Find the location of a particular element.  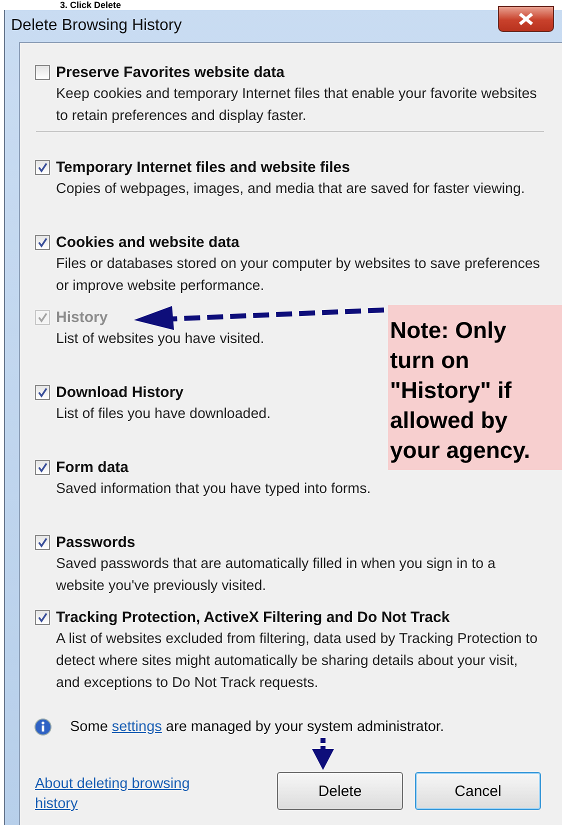

option-description: Copies of webpages, images, and media that are saved for faster viewing. is located at coordinates (290, 189).